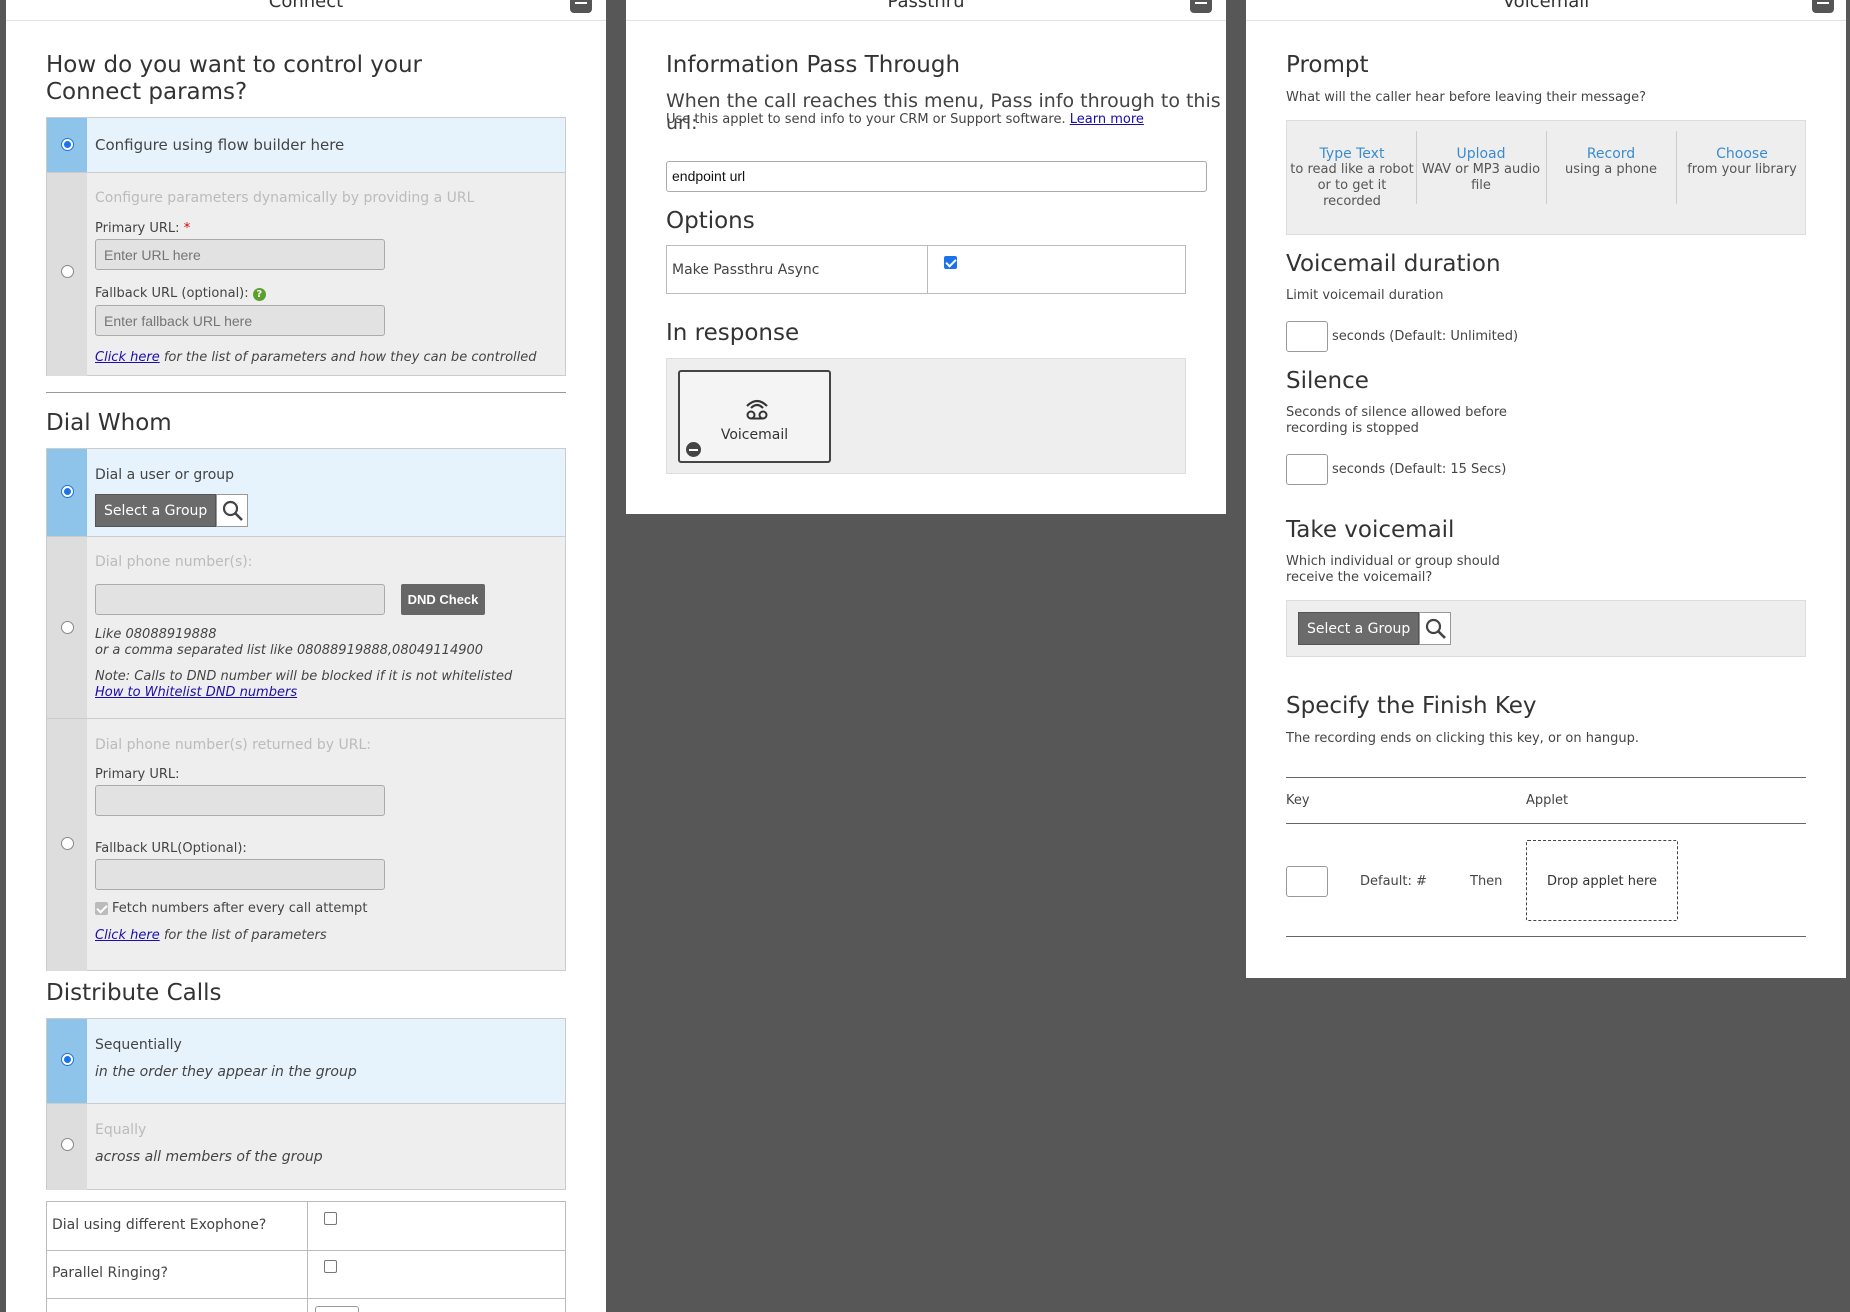 This screenshot has width=1850, height=1312. I want to click on primary-url-label: Primary URL:, so click(137, 228).